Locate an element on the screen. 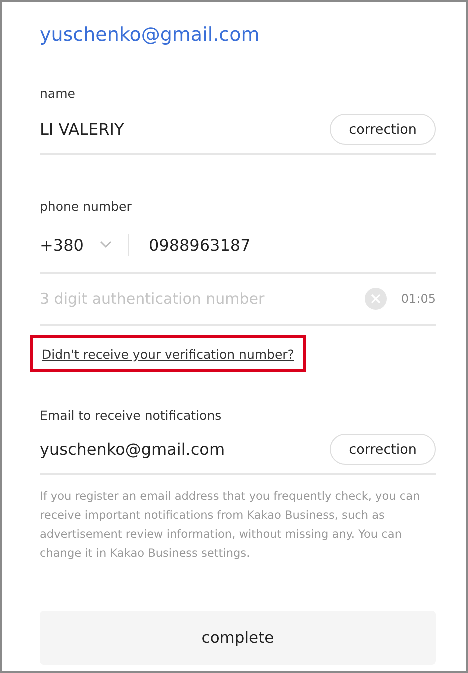 This screenshot has height=673, width=468. resend-link: Didn't receive your verification number? is located at coordinates (168, 354).